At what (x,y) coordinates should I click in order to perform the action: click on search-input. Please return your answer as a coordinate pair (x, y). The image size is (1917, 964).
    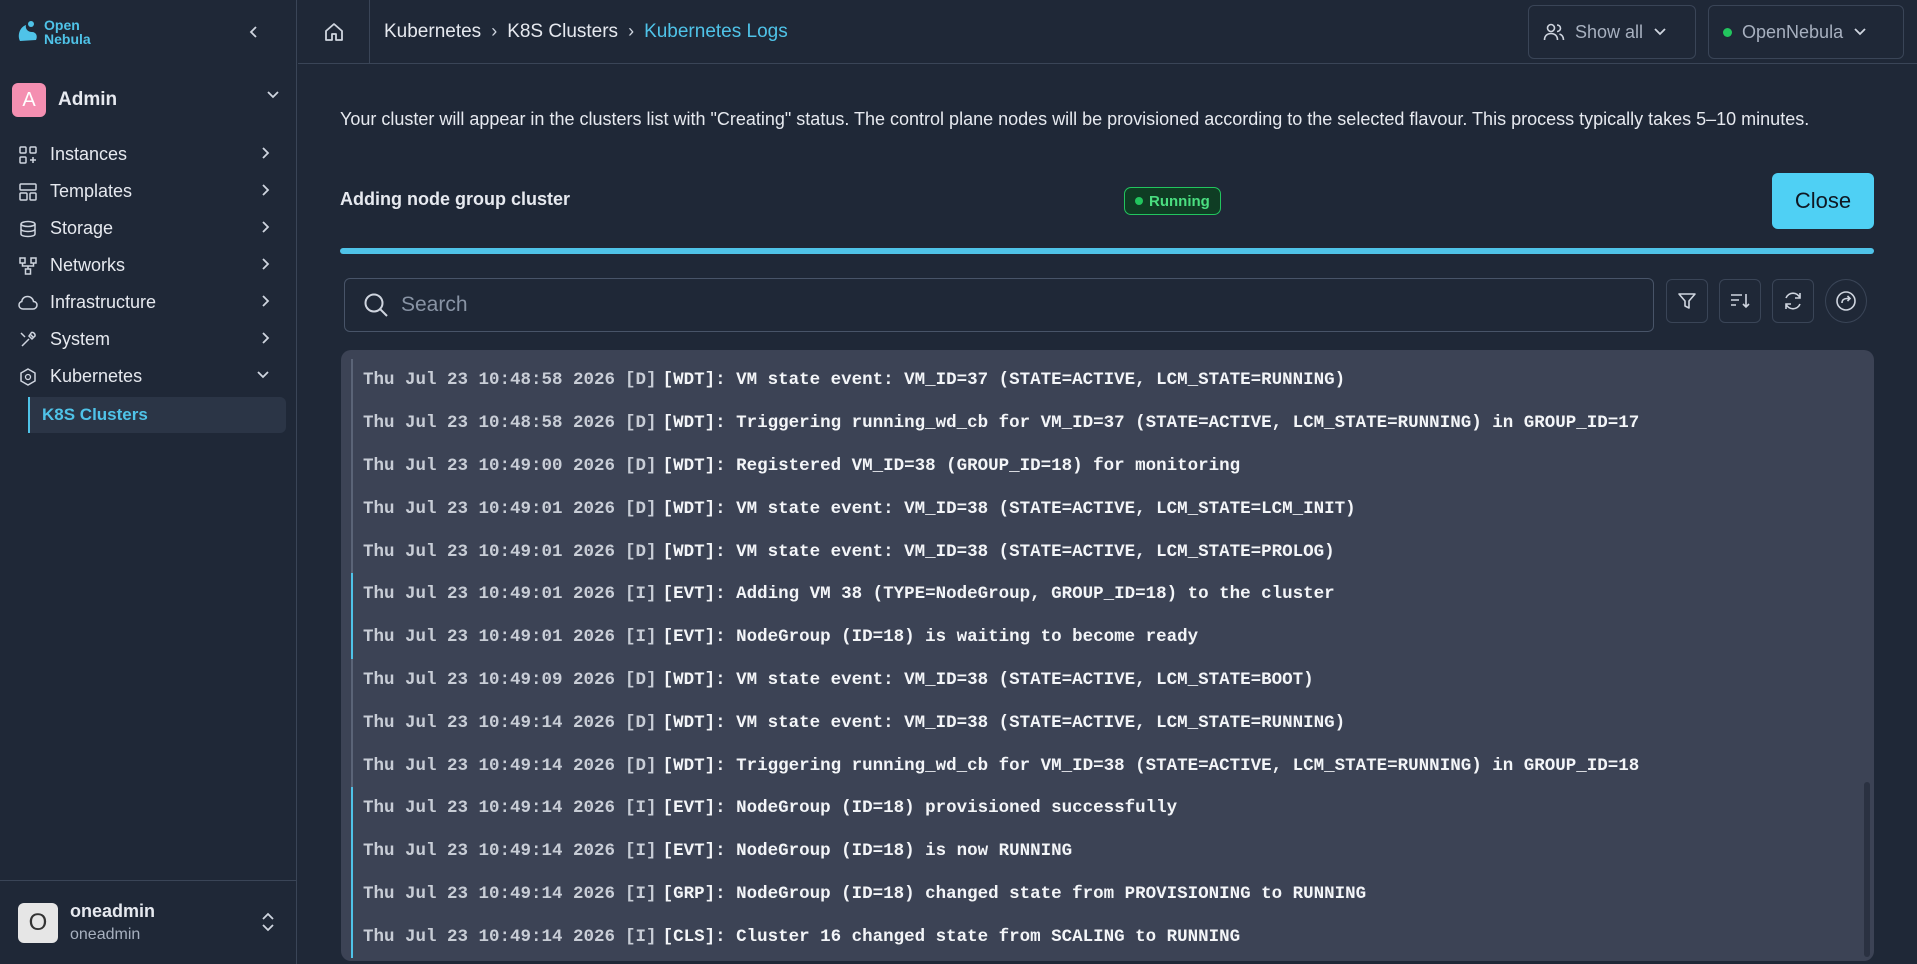
    Looking at the image, I should click on (1001, 305).